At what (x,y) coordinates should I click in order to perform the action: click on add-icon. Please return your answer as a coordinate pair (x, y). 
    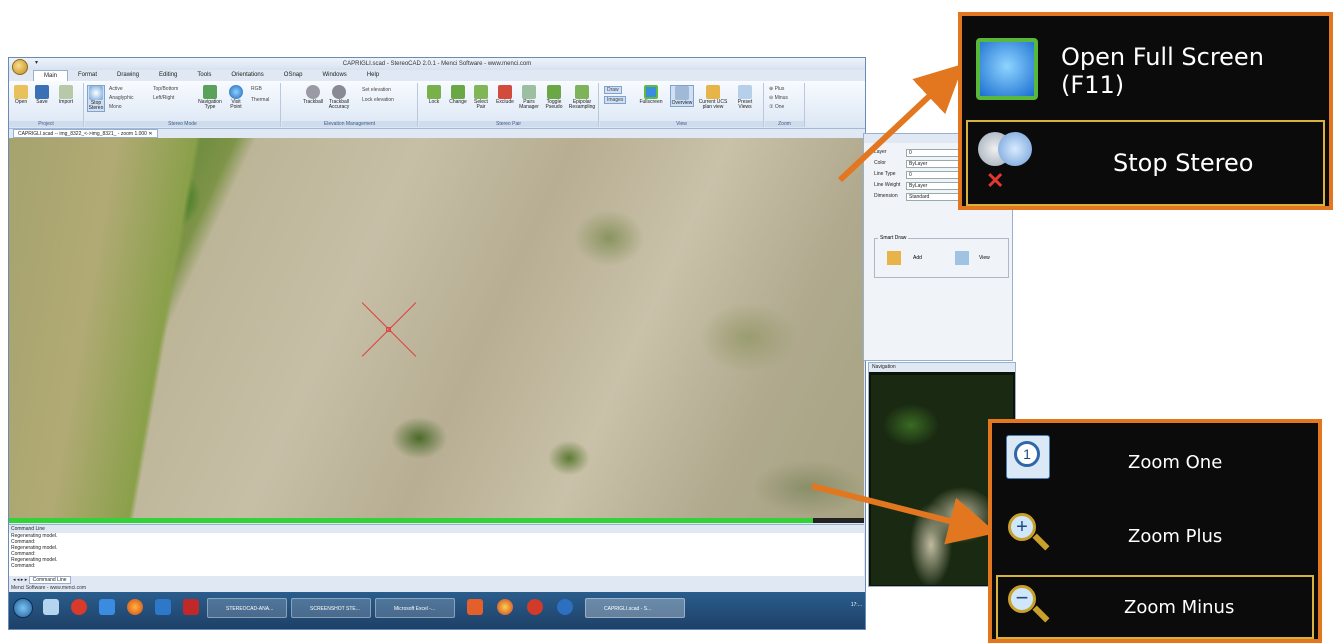
    Looking at the image, I should click on (894, 258).